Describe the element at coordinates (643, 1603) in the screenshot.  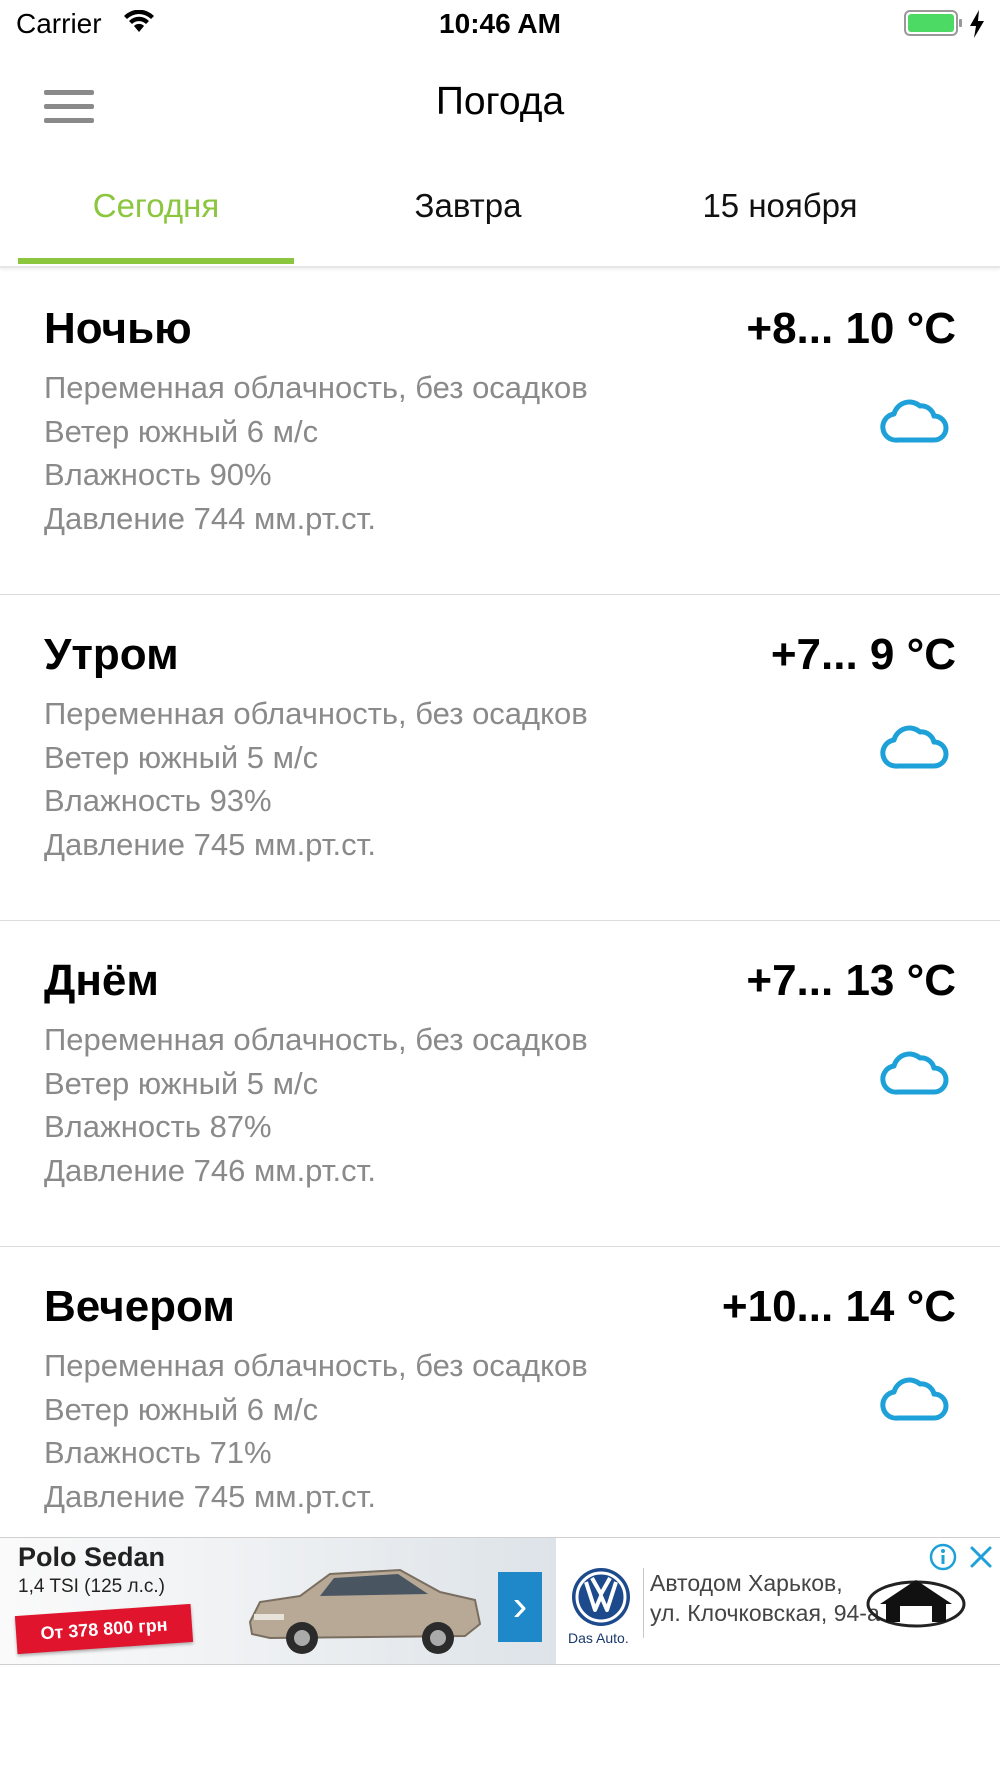
I see `ad-divider` at that location.